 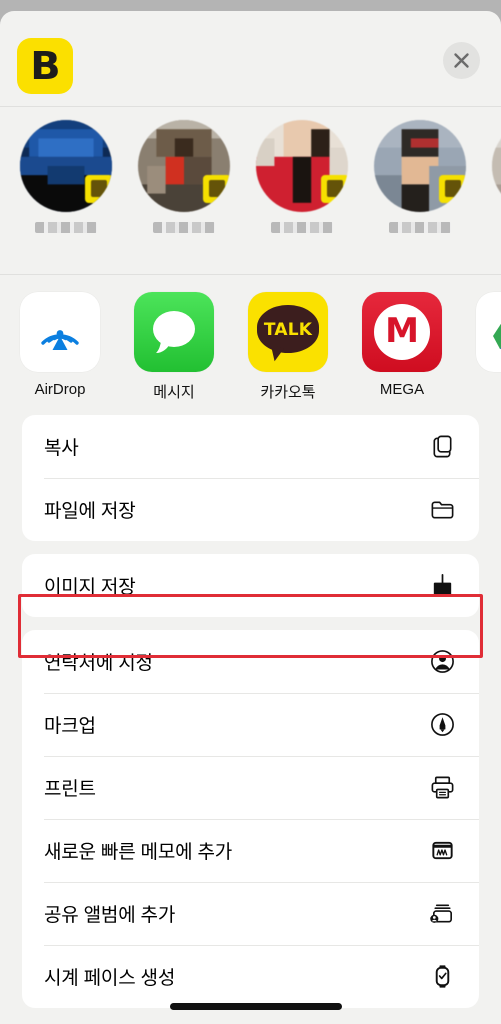 What do you see at coordinates (442, 788) in the screenshot?
I see `printer-icon` at bounding box center [442, 788].